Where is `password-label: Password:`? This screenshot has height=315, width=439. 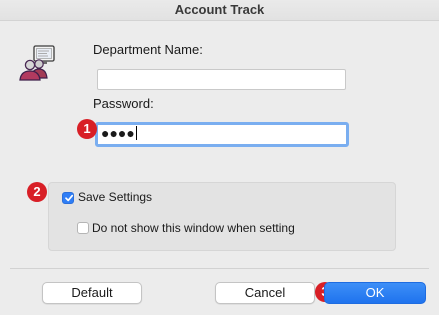
password-label: Password: is located at coordinates (123, 103).